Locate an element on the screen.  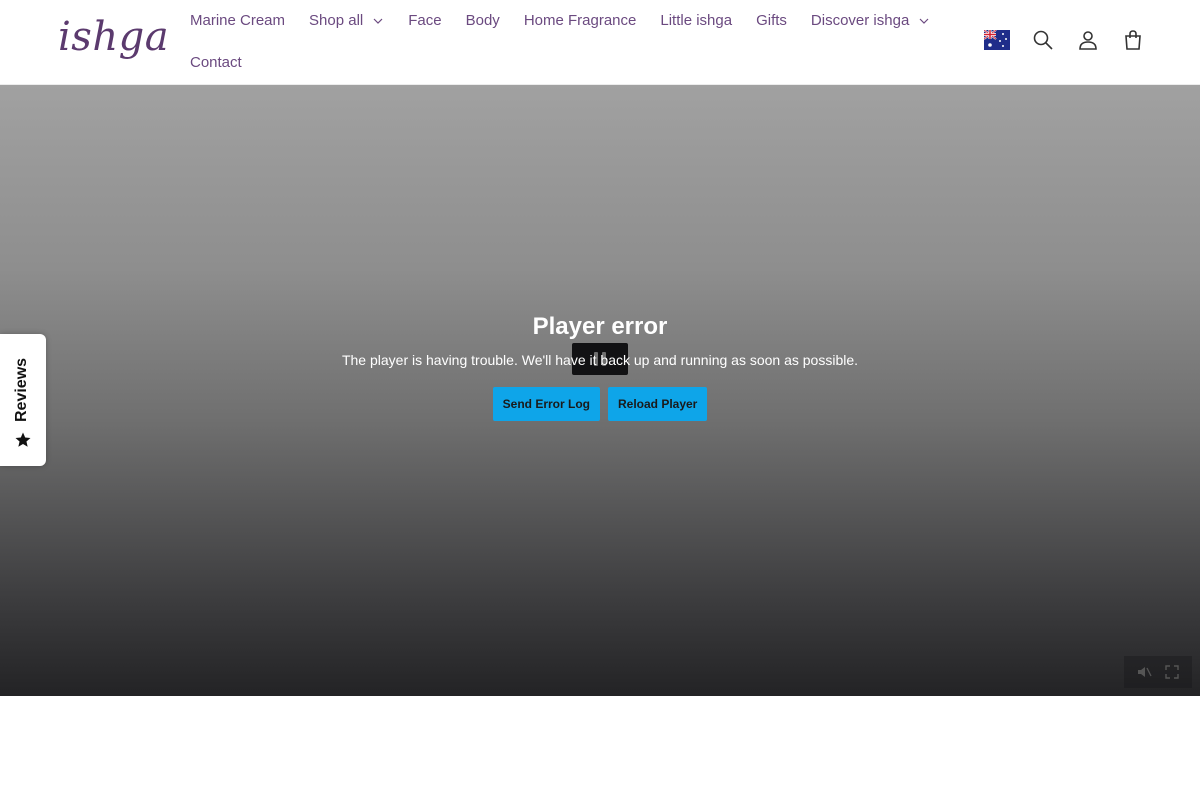
reviews-tab-label: Reviews is located at coordinates (21, 389).